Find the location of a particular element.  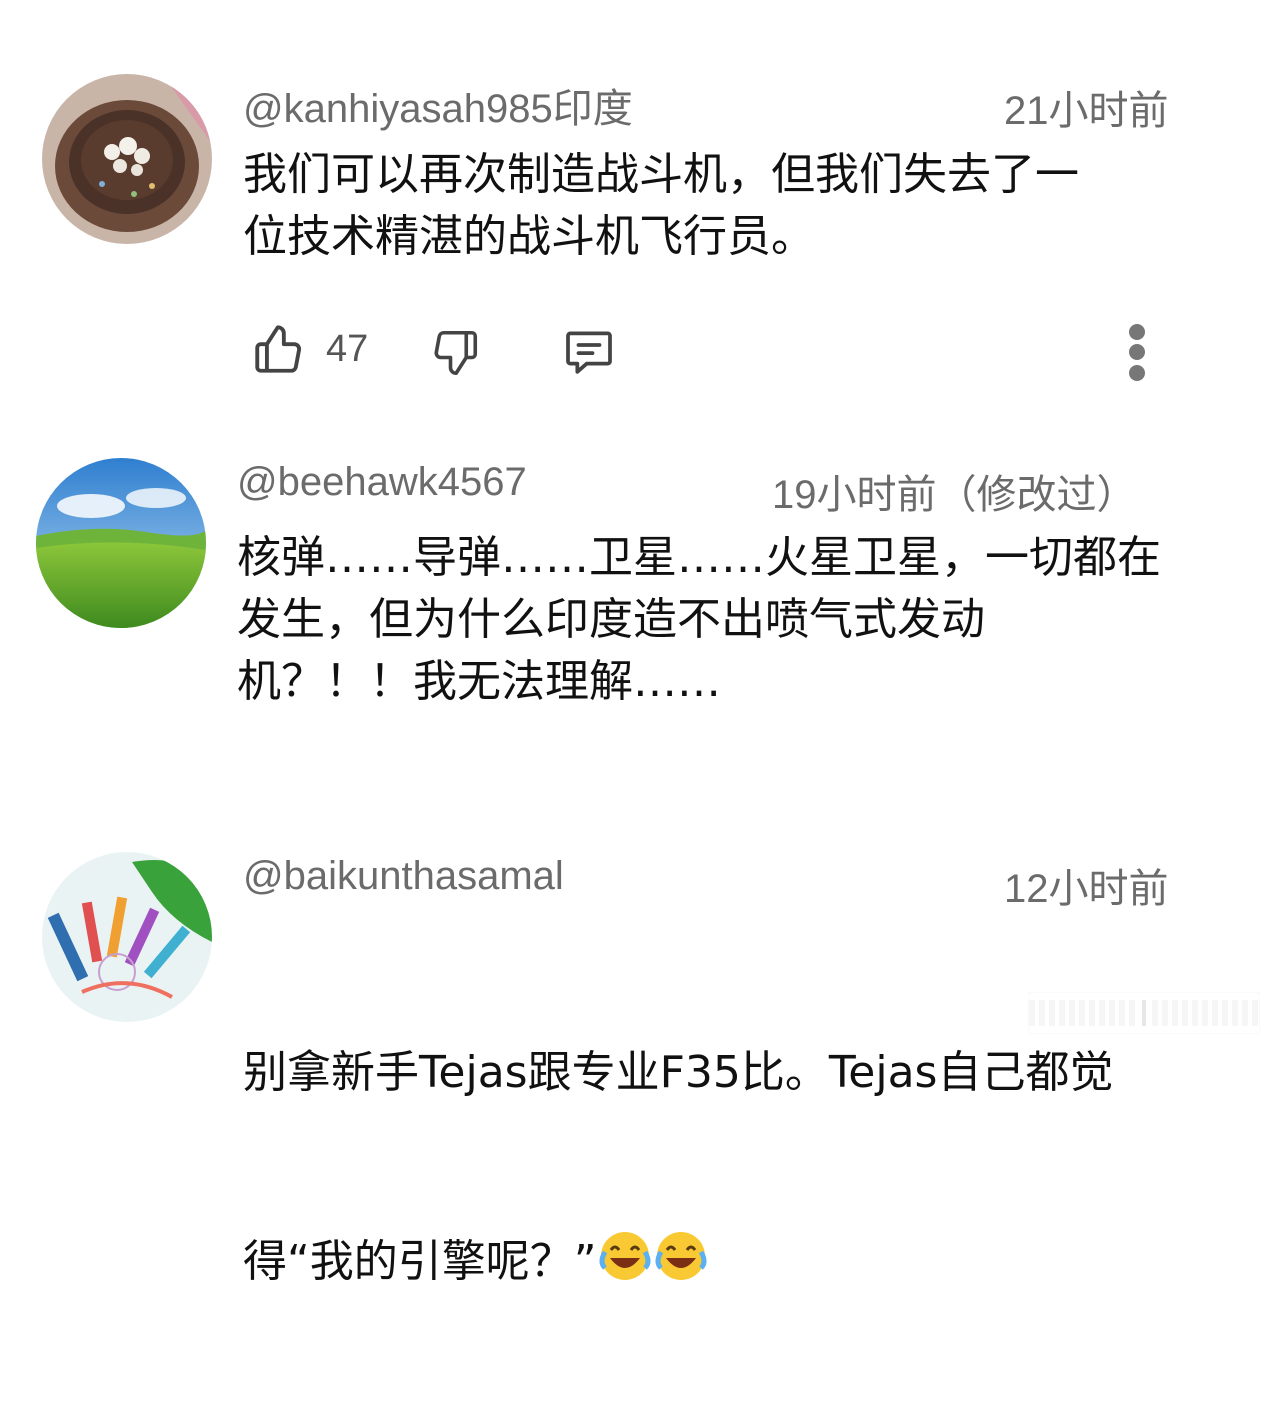

dislike-button is located at coordinates (455, 353).